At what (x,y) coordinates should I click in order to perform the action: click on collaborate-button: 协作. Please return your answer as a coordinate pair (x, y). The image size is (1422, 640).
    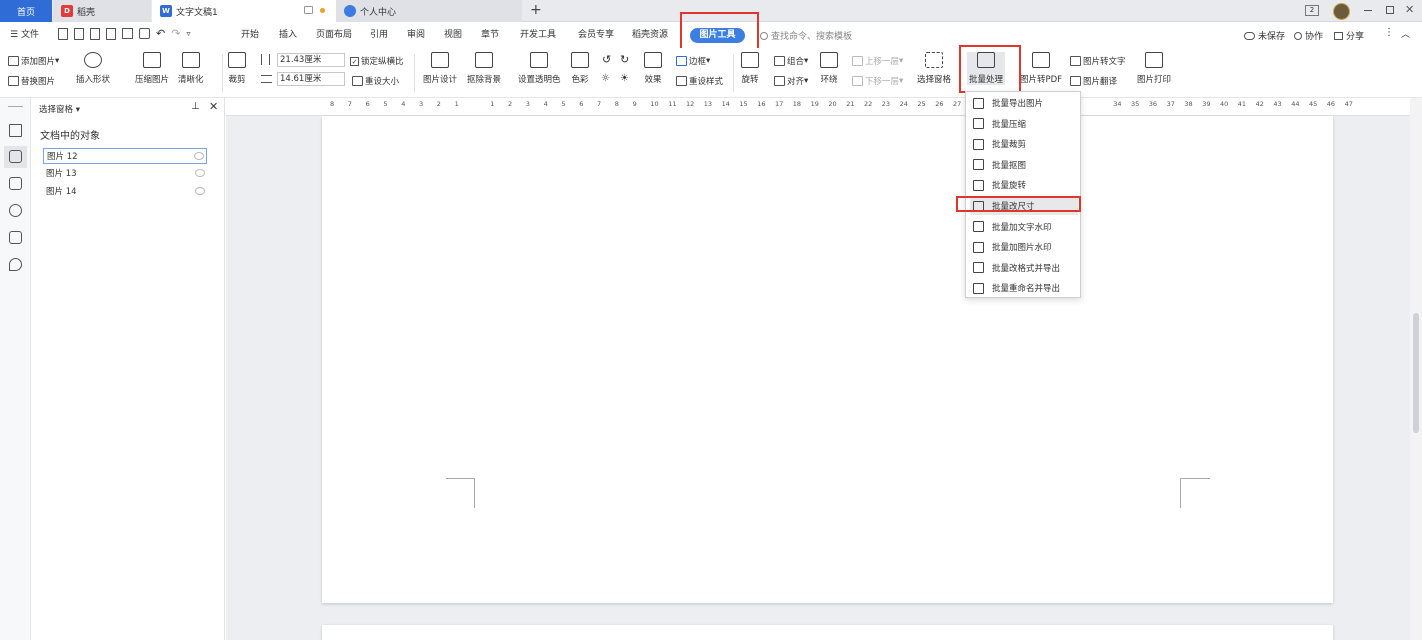
    Looking at the image, I should click on (1308, 35).